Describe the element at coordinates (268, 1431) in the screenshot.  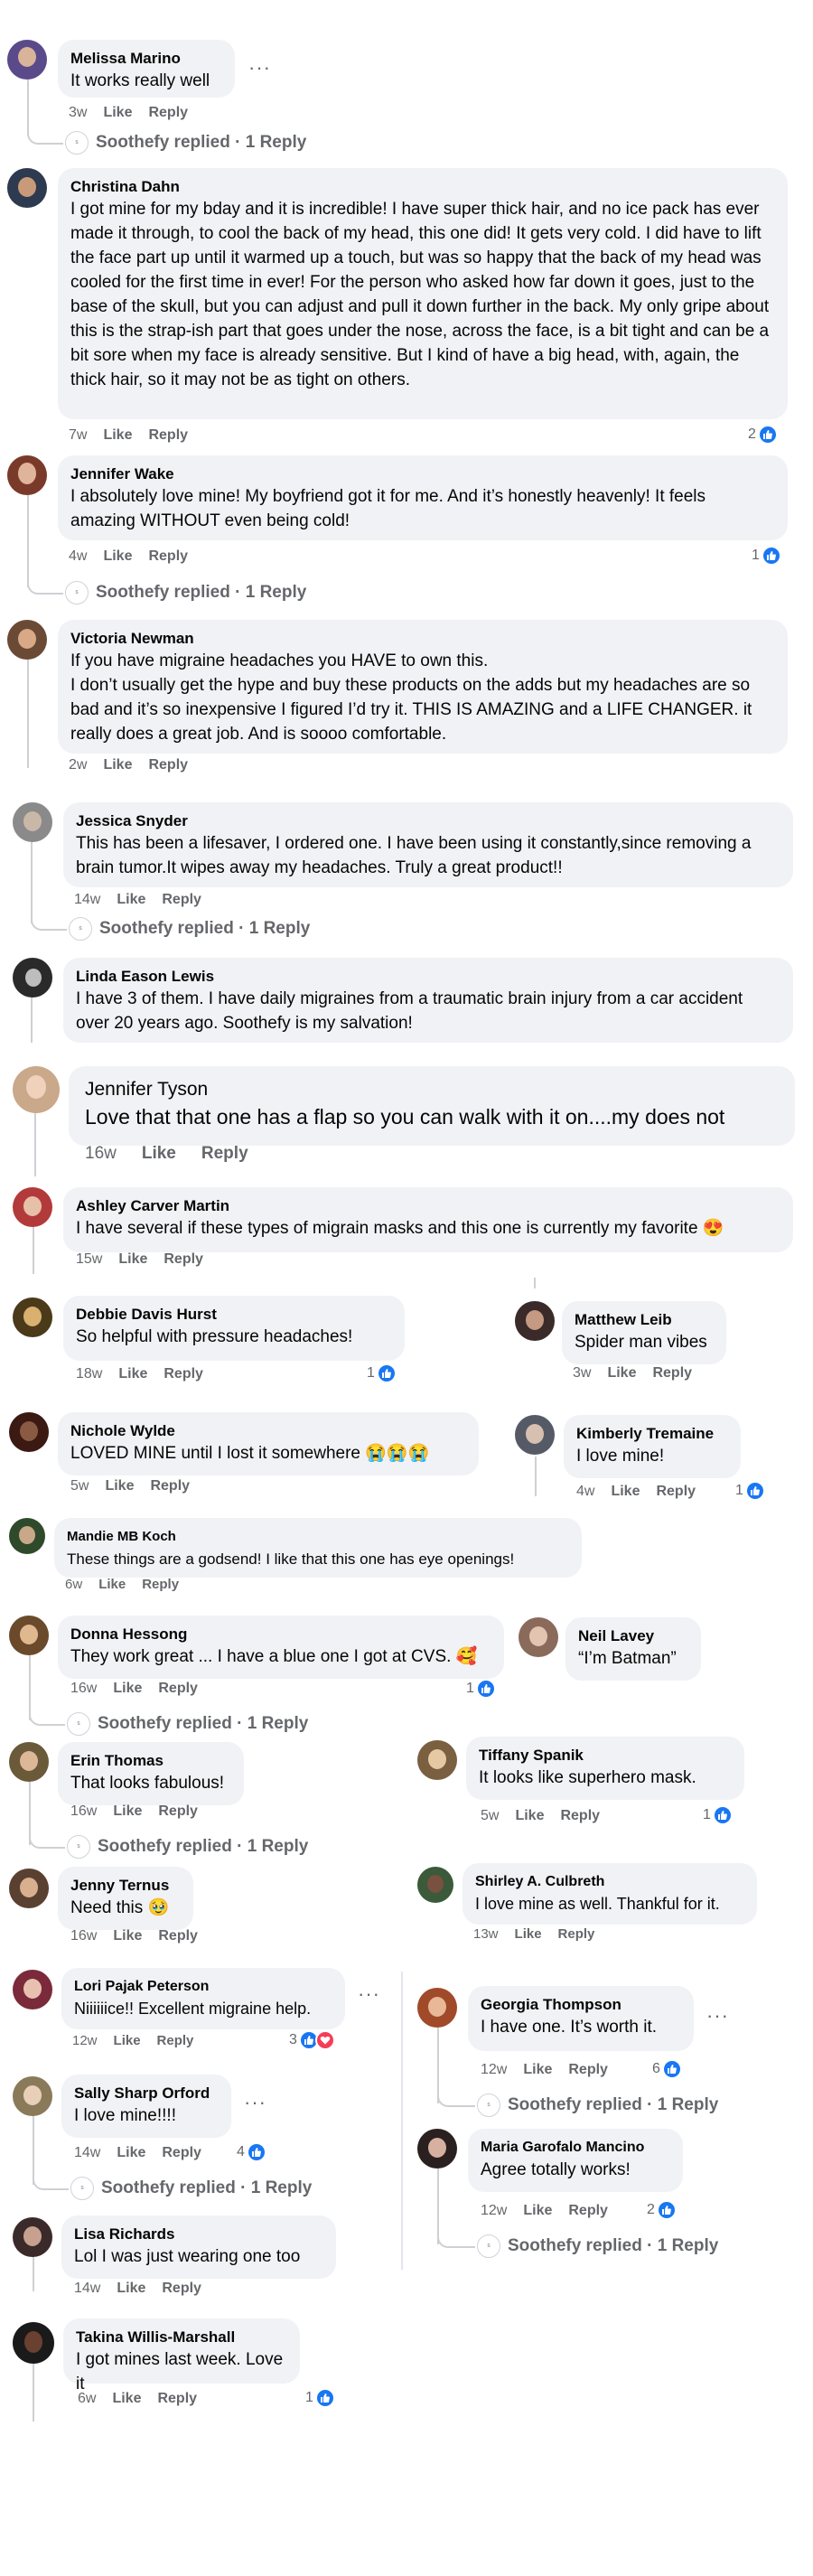
I see `commenter-name: Nichole Wylde` at that location.